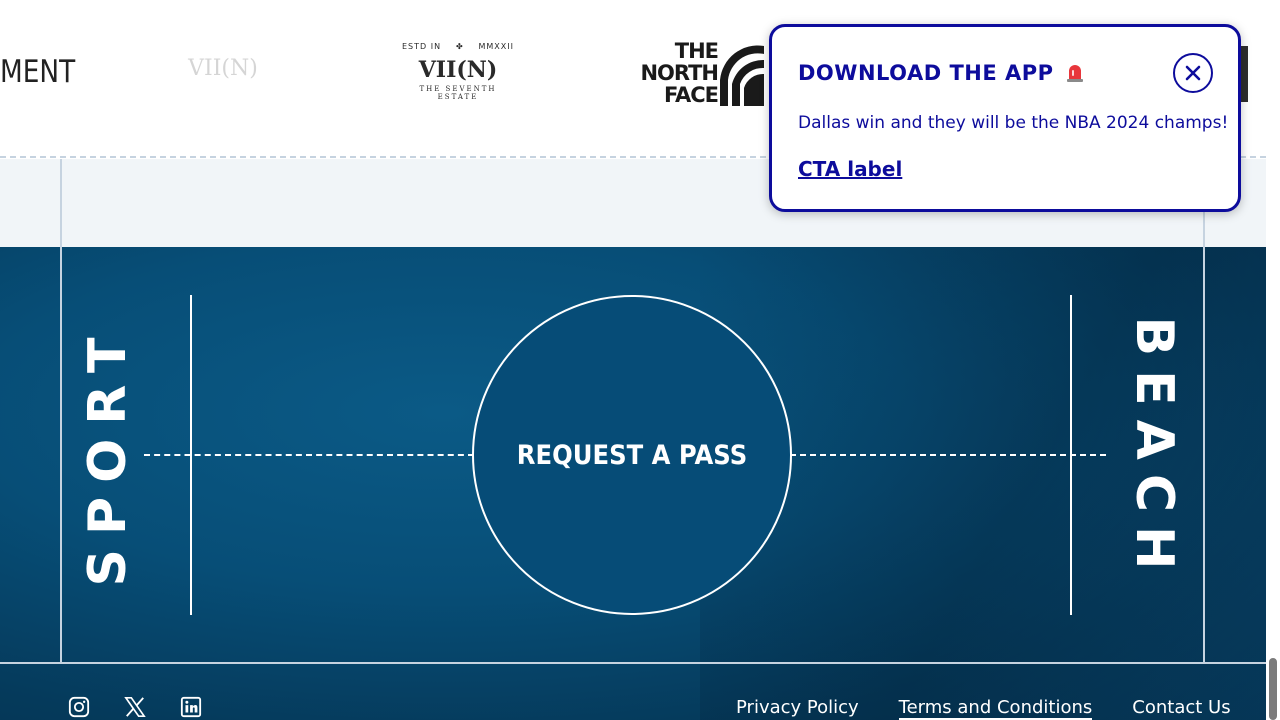  I want to click on x-icon, so click(135, 707).